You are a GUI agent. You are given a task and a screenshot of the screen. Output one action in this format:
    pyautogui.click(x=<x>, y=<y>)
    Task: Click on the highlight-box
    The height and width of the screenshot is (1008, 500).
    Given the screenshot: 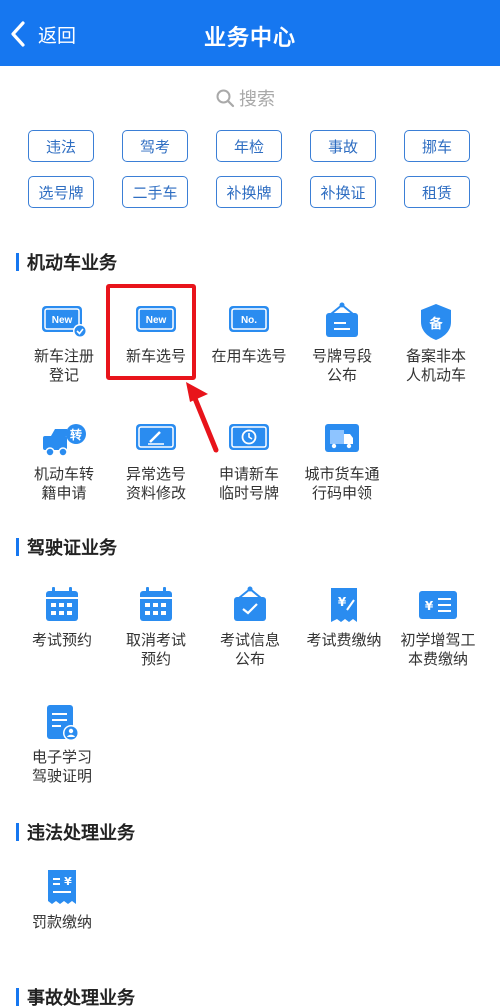 What is the action you would take?
    pyautogui.click(x=151, y=332)
    